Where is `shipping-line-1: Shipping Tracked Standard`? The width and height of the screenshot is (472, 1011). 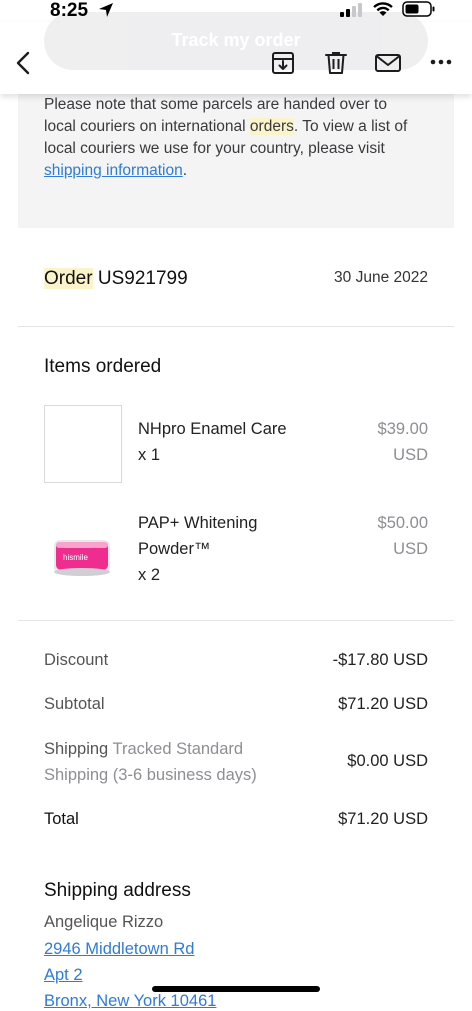 shipping-line-1: Shipping Tracked Standard is located at coordinates (150, 749).